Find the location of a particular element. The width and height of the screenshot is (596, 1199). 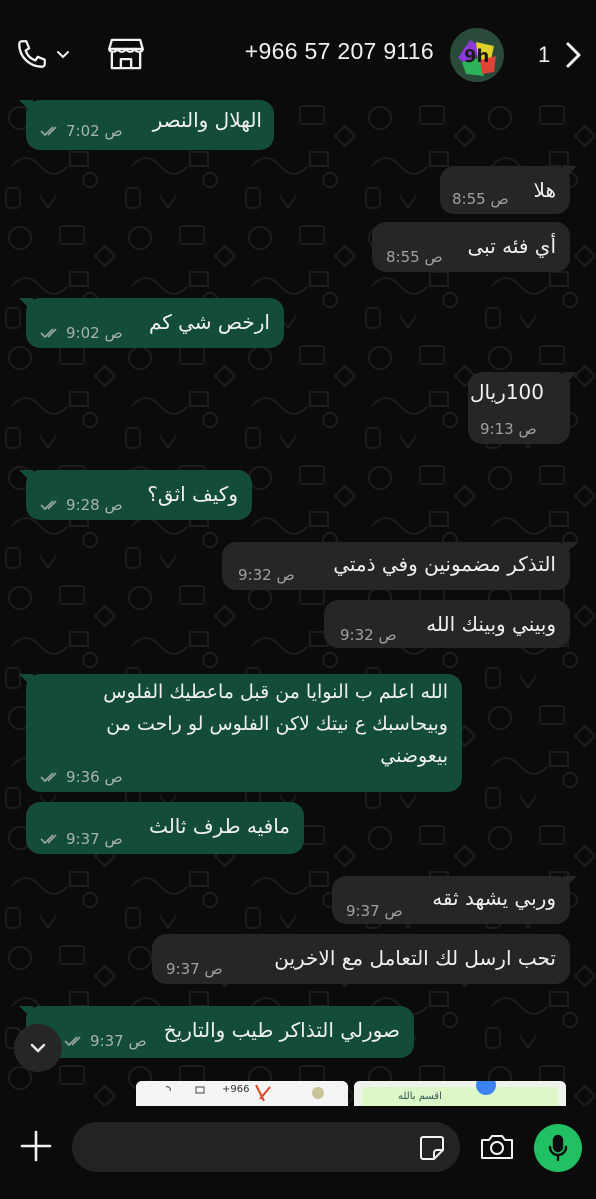

microphone-icon is located at coordinates (558, 1148).